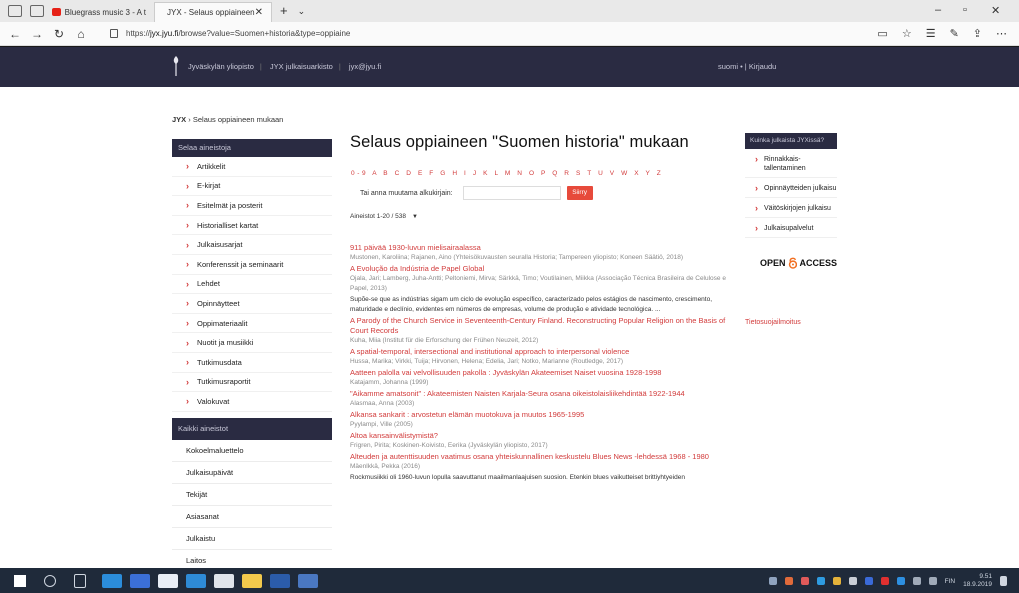 This screenshot has height=593, width=1019. I want to click on language-indicator: FIN, so click(950, 581).